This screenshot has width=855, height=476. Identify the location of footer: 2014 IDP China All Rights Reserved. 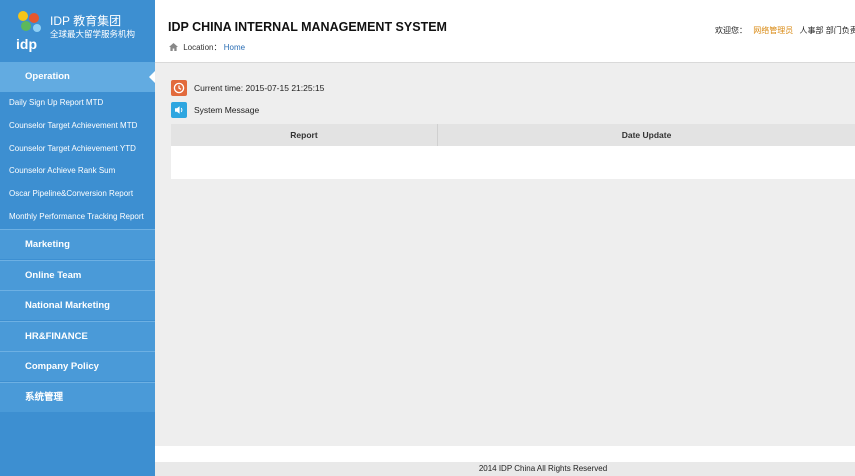
(505, 461).